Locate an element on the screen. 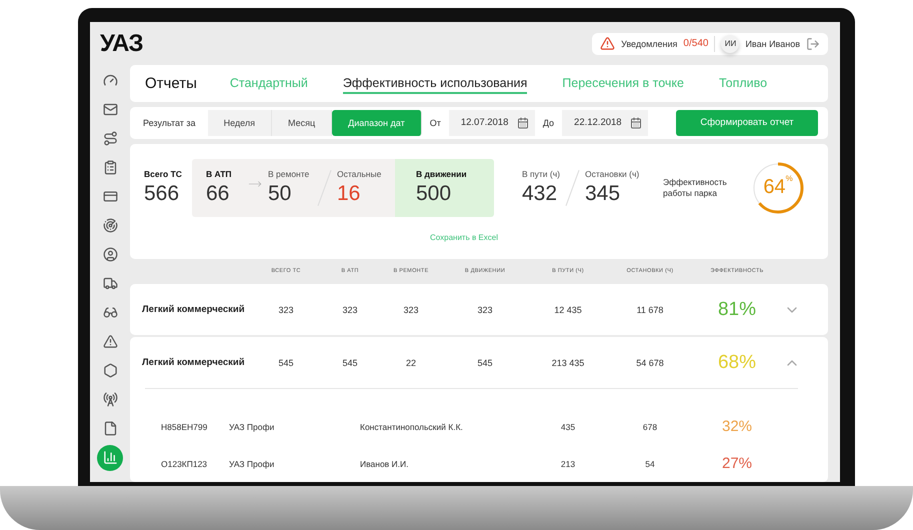  table-cell-text: 54 678 is located at coordinates (650, 363).